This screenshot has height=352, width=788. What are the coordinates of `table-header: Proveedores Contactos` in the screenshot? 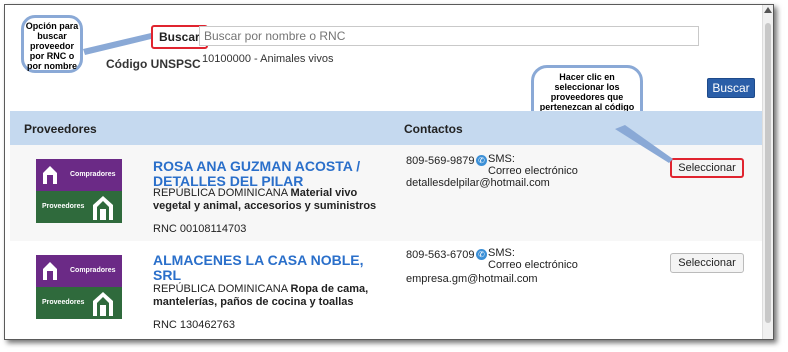 It's located at (386, 128).